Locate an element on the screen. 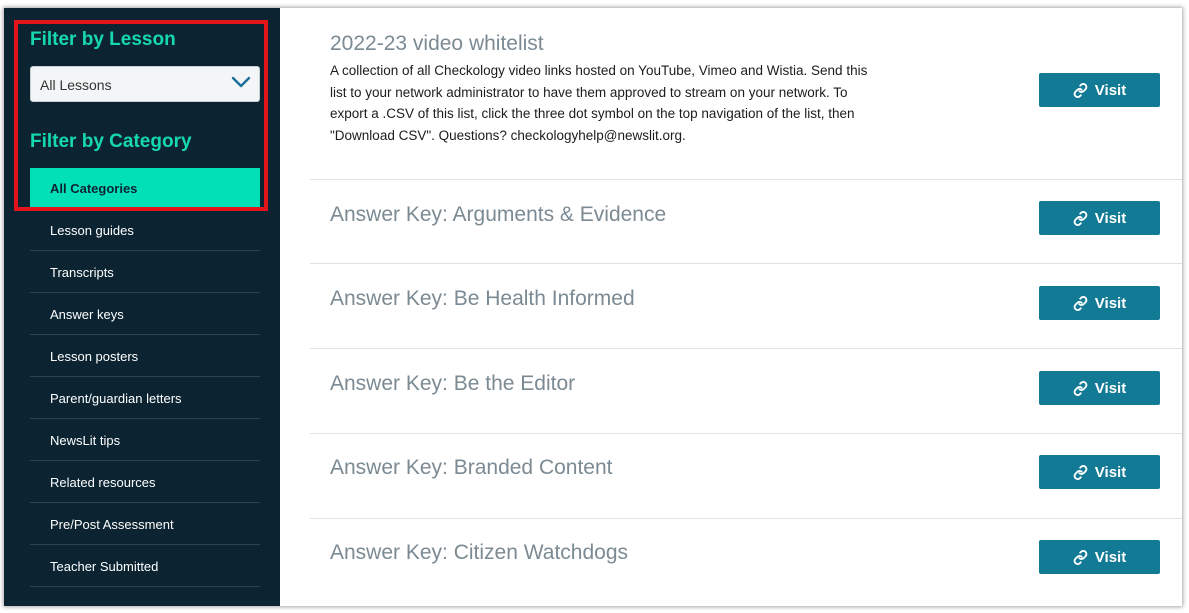 The width and height of the screenshot is (1189, 613). category-item-label: Related resources is located at coordinates (103, 482).